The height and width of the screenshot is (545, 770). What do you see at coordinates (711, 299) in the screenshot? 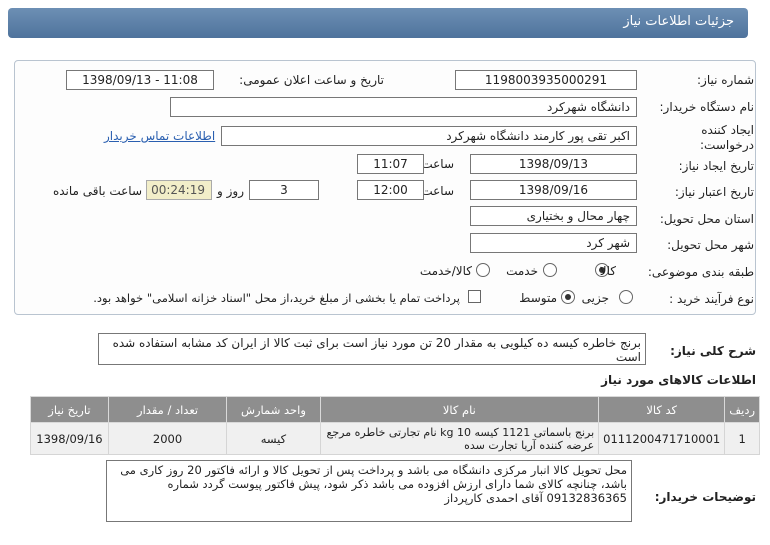
I see `process-label: نوع فرآیند خرید :` at bounding box center [711, 299].